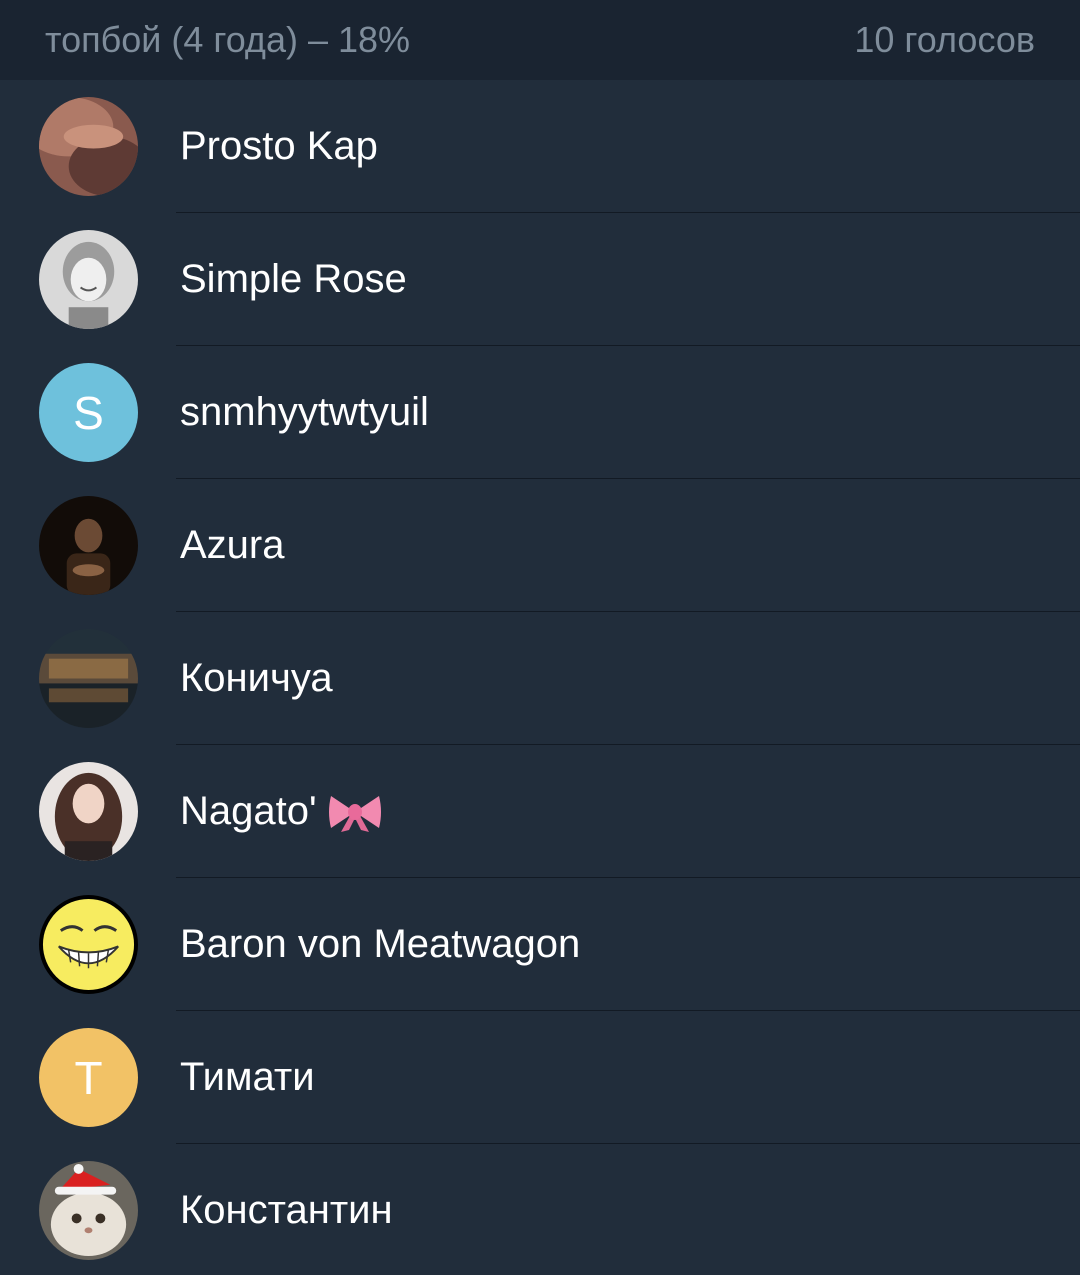 Image resolution: width=1080 pixels, height=1275 pixels. Describe the element at coordinates (540, 40) in the screenshot. I see `poll-option-header: топбой (4 года) – 18% 10 голосов` at that location.